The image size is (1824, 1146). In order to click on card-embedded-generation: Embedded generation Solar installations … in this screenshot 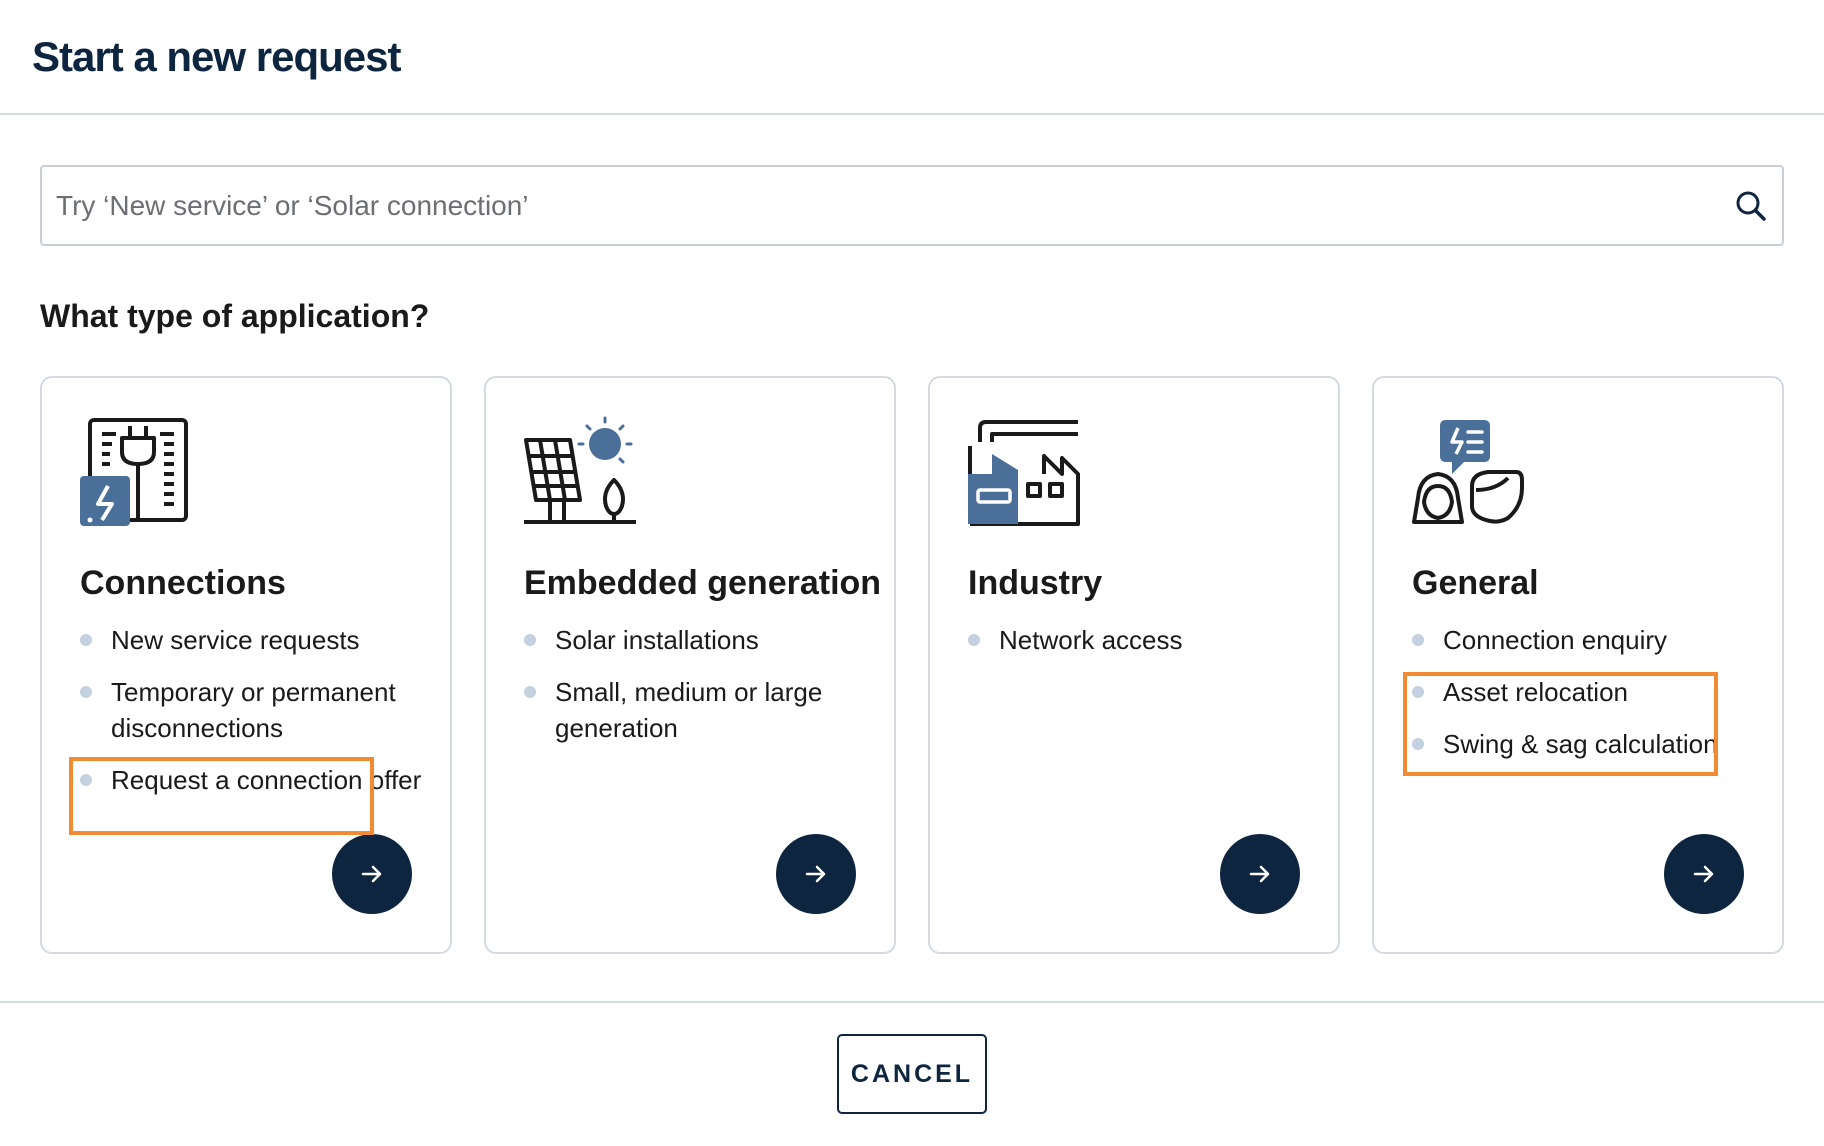, I will do `click(690, 665)`.